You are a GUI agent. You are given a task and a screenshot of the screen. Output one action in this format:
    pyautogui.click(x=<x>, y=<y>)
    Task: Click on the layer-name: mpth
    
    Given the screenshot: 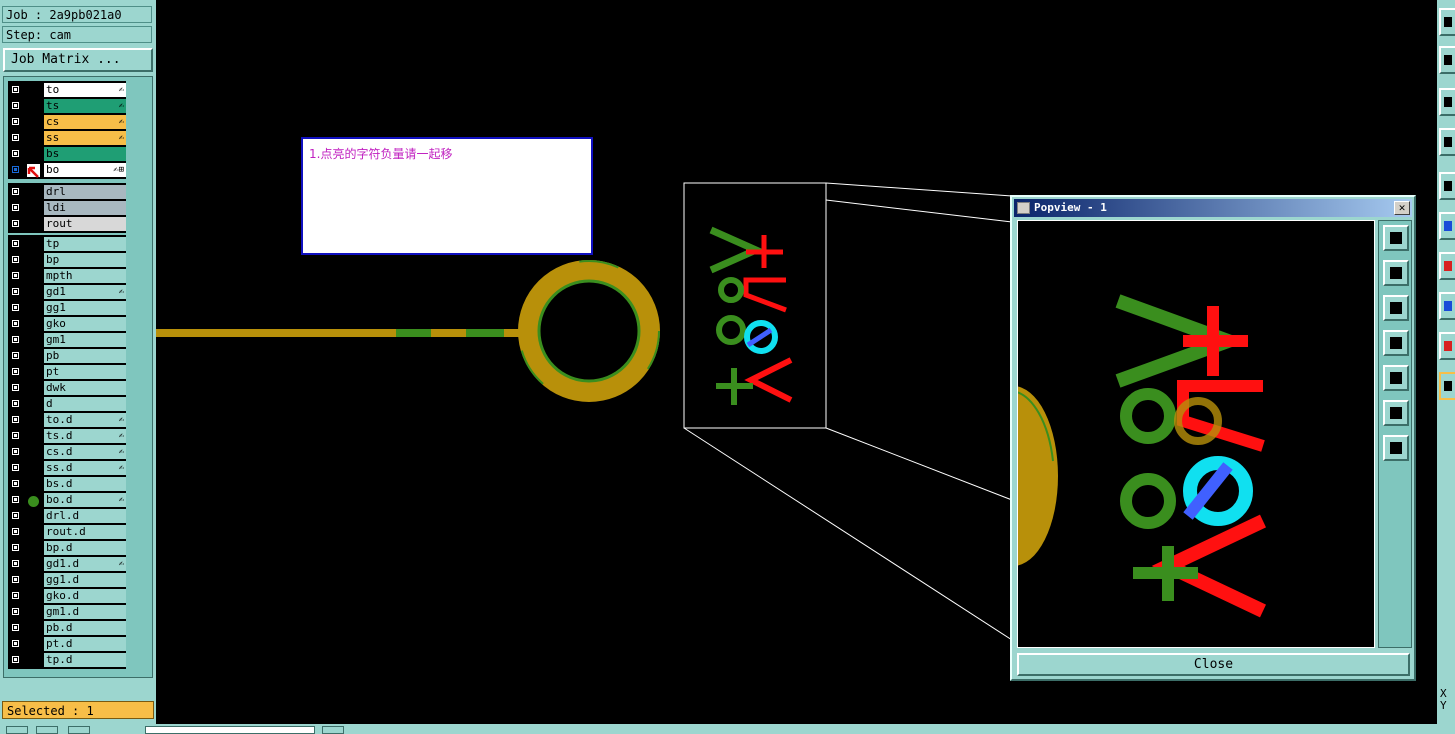 What is the action you would take?
    pyautogui.click(x=85, y=276)
    